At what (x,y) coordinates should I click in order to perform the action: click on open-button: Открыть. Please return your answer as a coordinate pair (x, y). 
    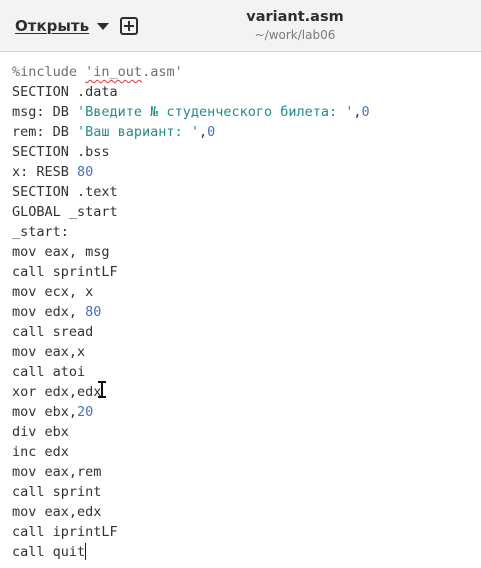
    Looking at the image, I should click on (62, 26).